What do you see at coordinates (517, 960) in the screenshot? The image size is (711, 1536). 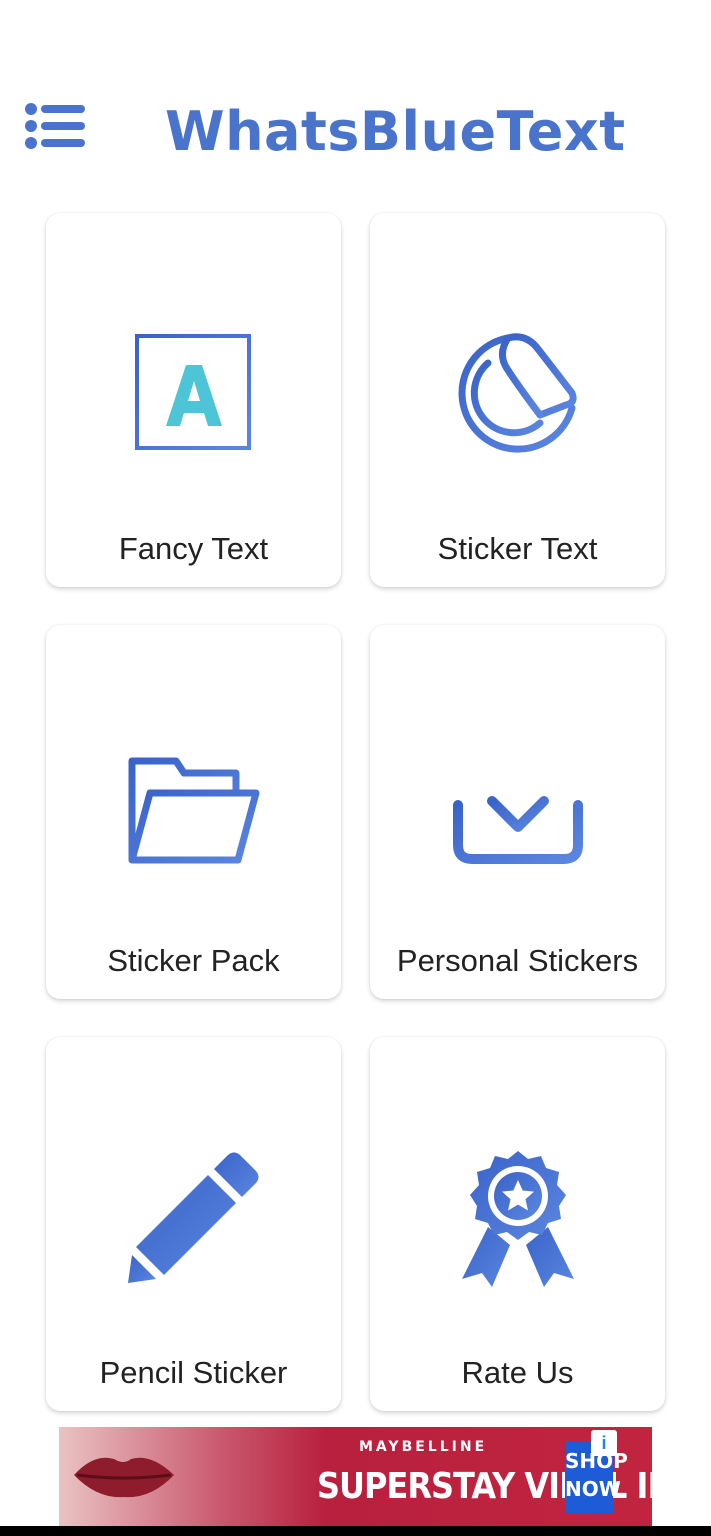 I see `personal-stickers-label: Personal Stickers` at bounding box center [517, 960].